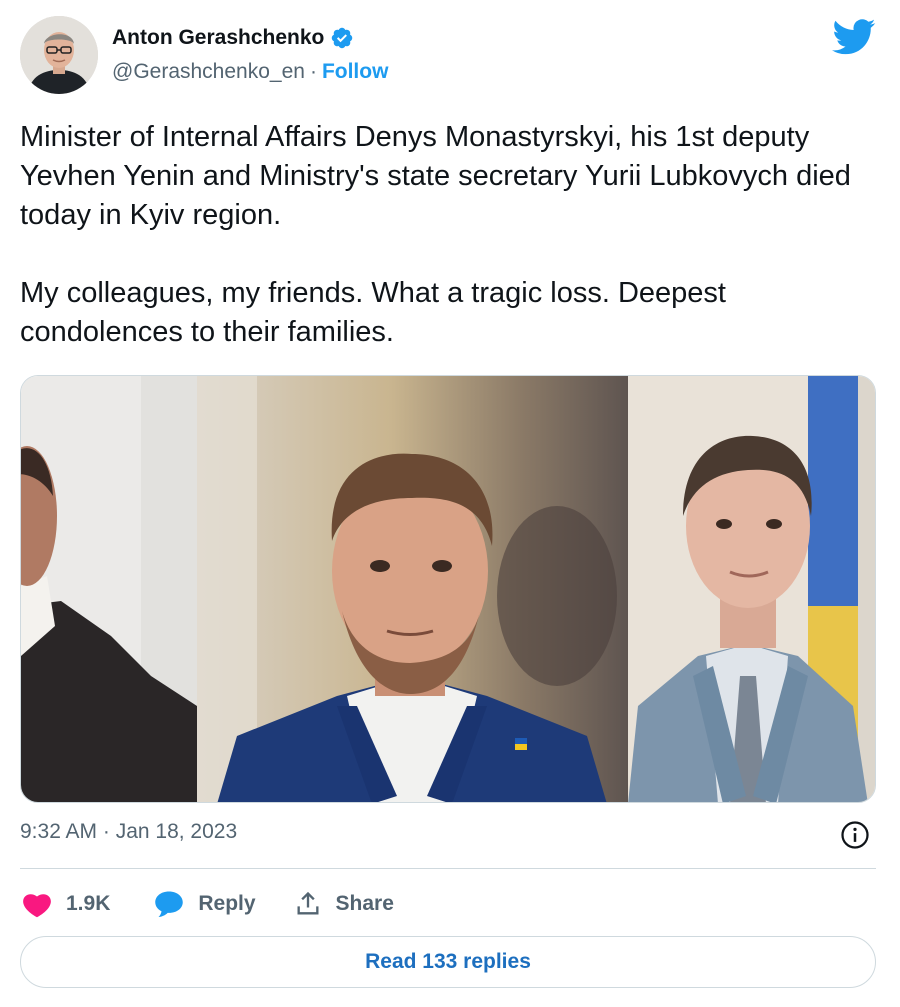 The width and height of the screenshot is (900, 1007). I want to click on like-count: 1.9K, so click(88, 903).